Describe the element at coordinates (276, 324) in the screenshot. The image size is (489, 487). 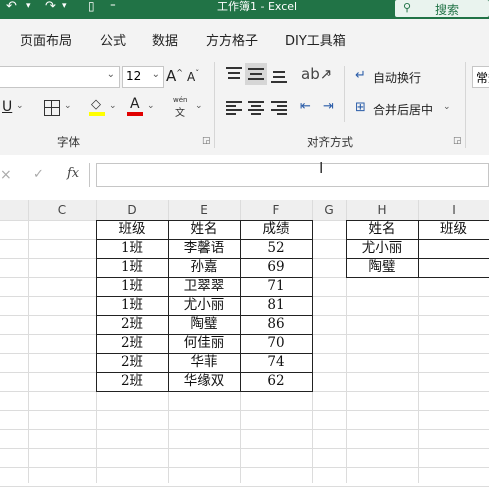
I see `table1-cell: 86` at that location.